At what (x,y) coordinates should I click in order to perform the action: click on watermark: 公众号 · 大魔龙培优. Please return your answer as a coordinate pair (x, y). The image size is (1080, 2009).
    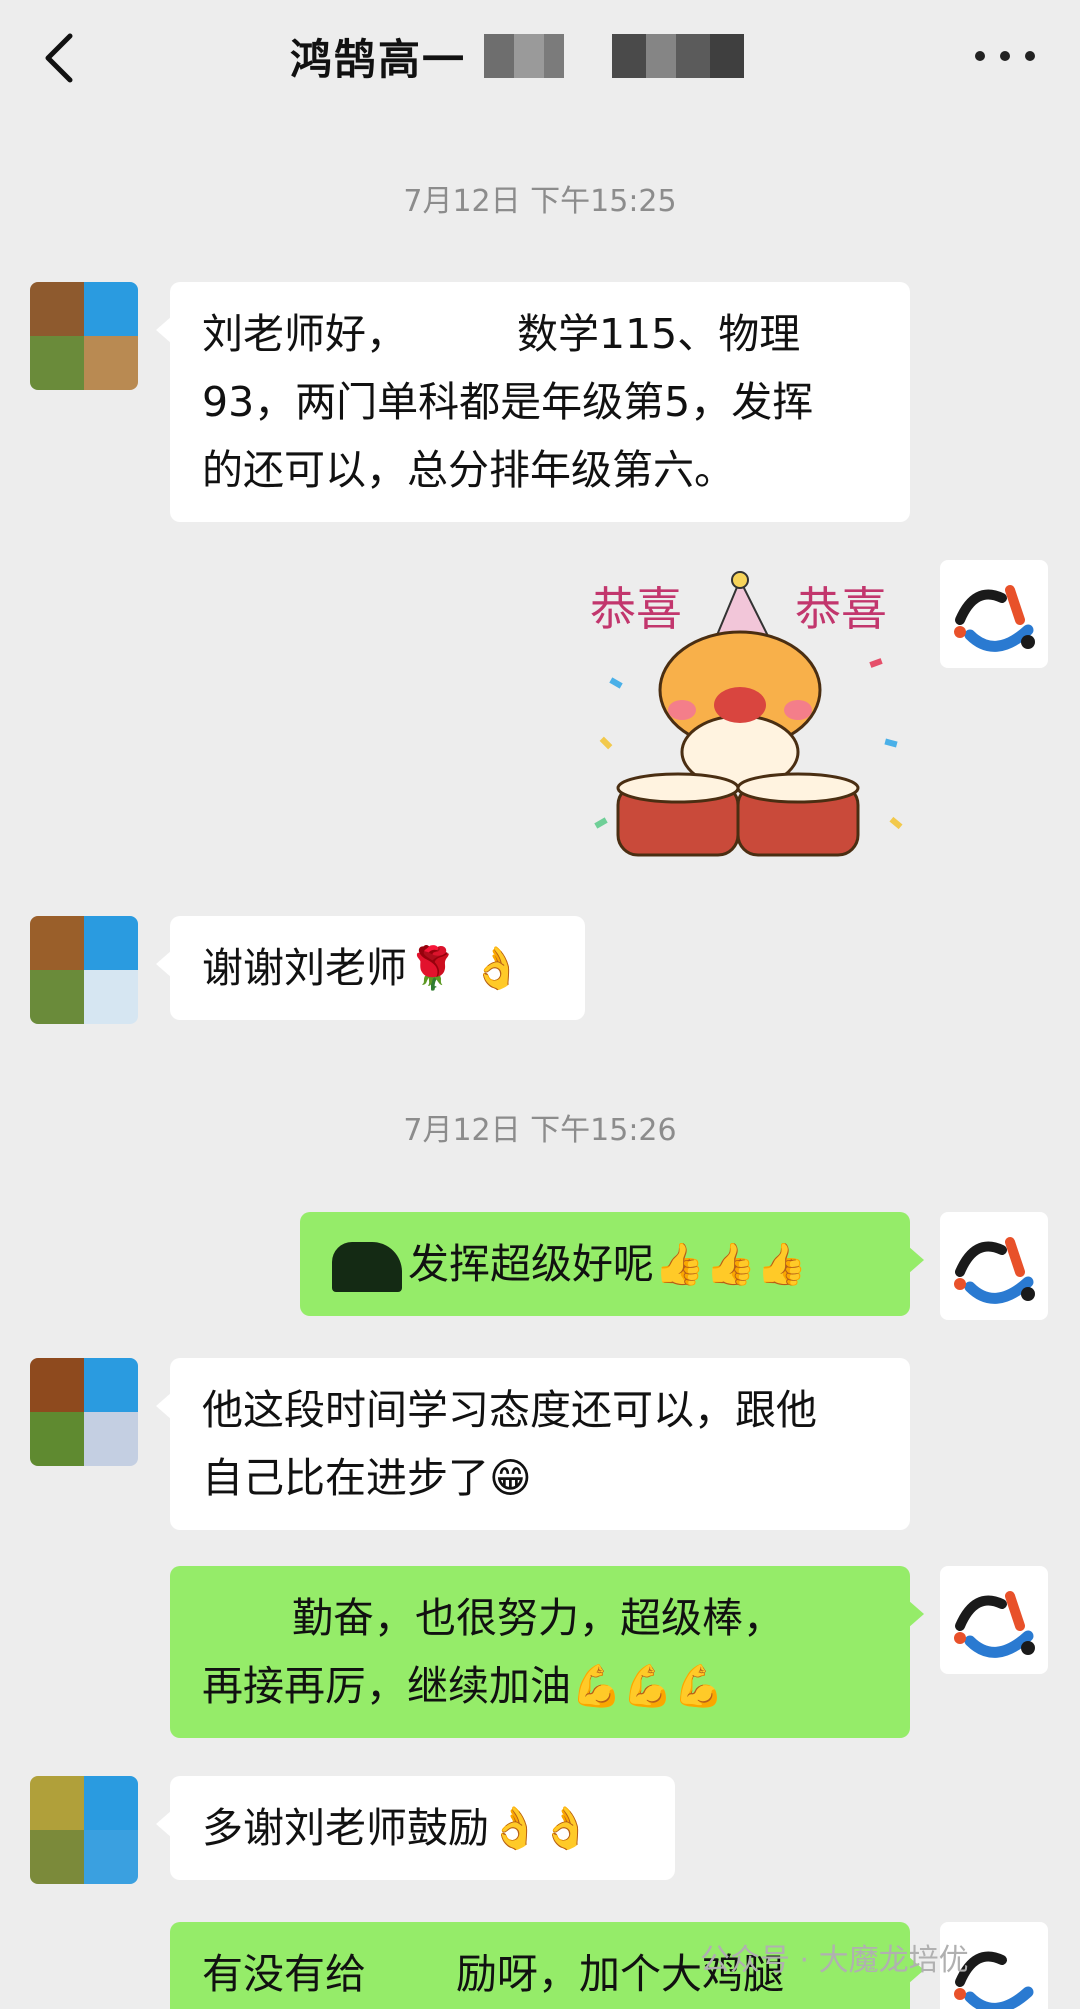
    Looking at the image, I should click on (834, 1960).